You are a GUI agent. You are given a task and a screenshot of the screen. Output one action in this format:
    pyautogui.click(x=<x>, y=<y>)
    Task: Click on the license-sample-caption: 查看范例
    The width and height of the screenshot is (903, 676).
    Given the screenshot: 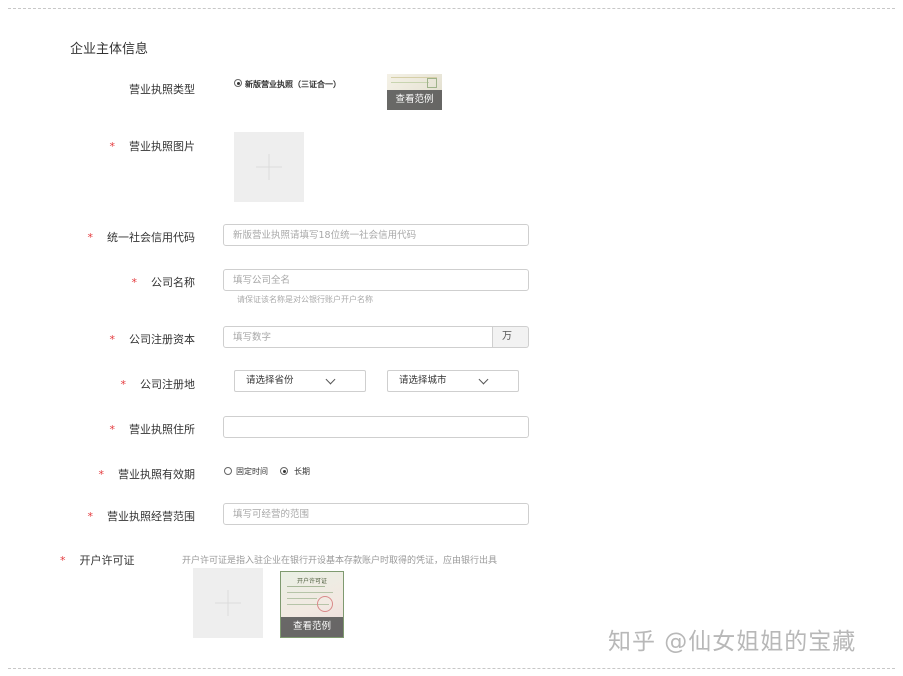 What is the action you would take?
    pyautogui.click(x=414, y=100)
    